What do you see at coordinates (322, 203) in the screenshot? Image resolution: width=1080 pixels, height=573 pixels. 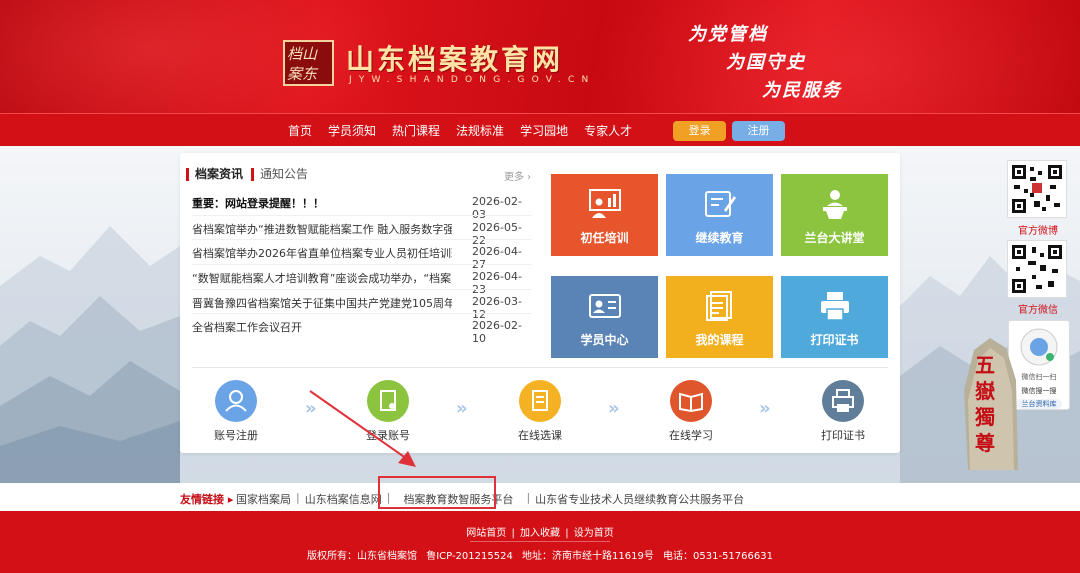 I see `news-title: 重要：网站登录提醒！！！` at bounding box center [322, 203].